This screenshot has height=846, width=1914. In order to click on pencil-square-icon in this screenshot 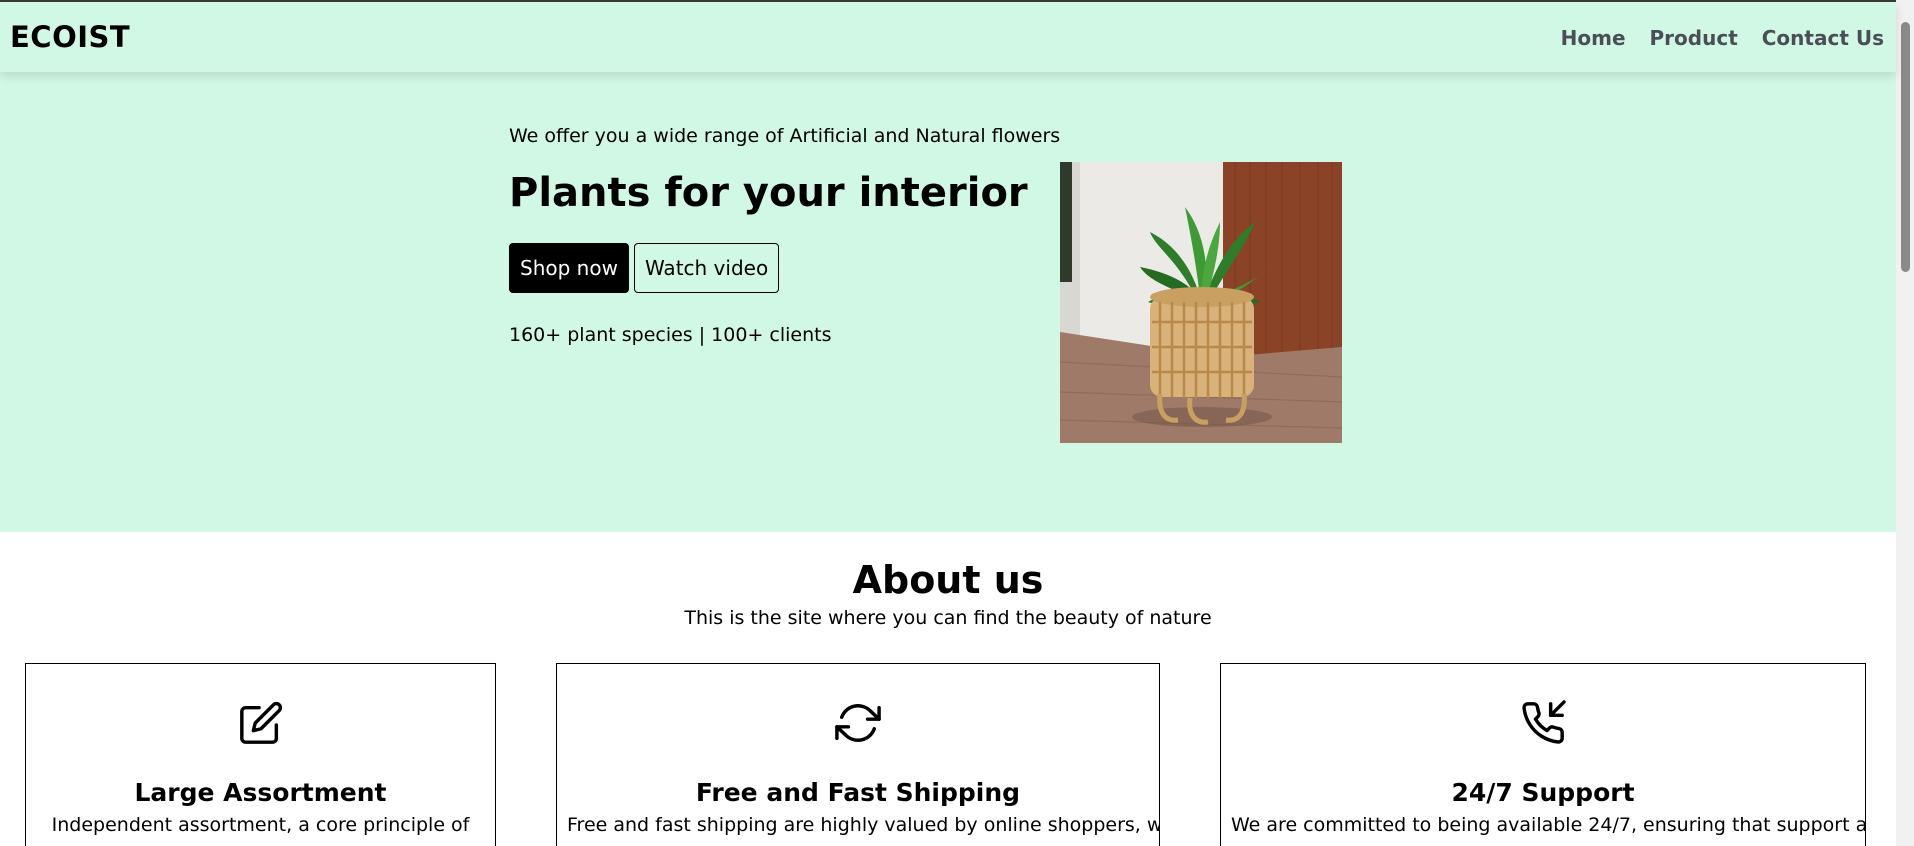, I will do `click(260, 722)`.